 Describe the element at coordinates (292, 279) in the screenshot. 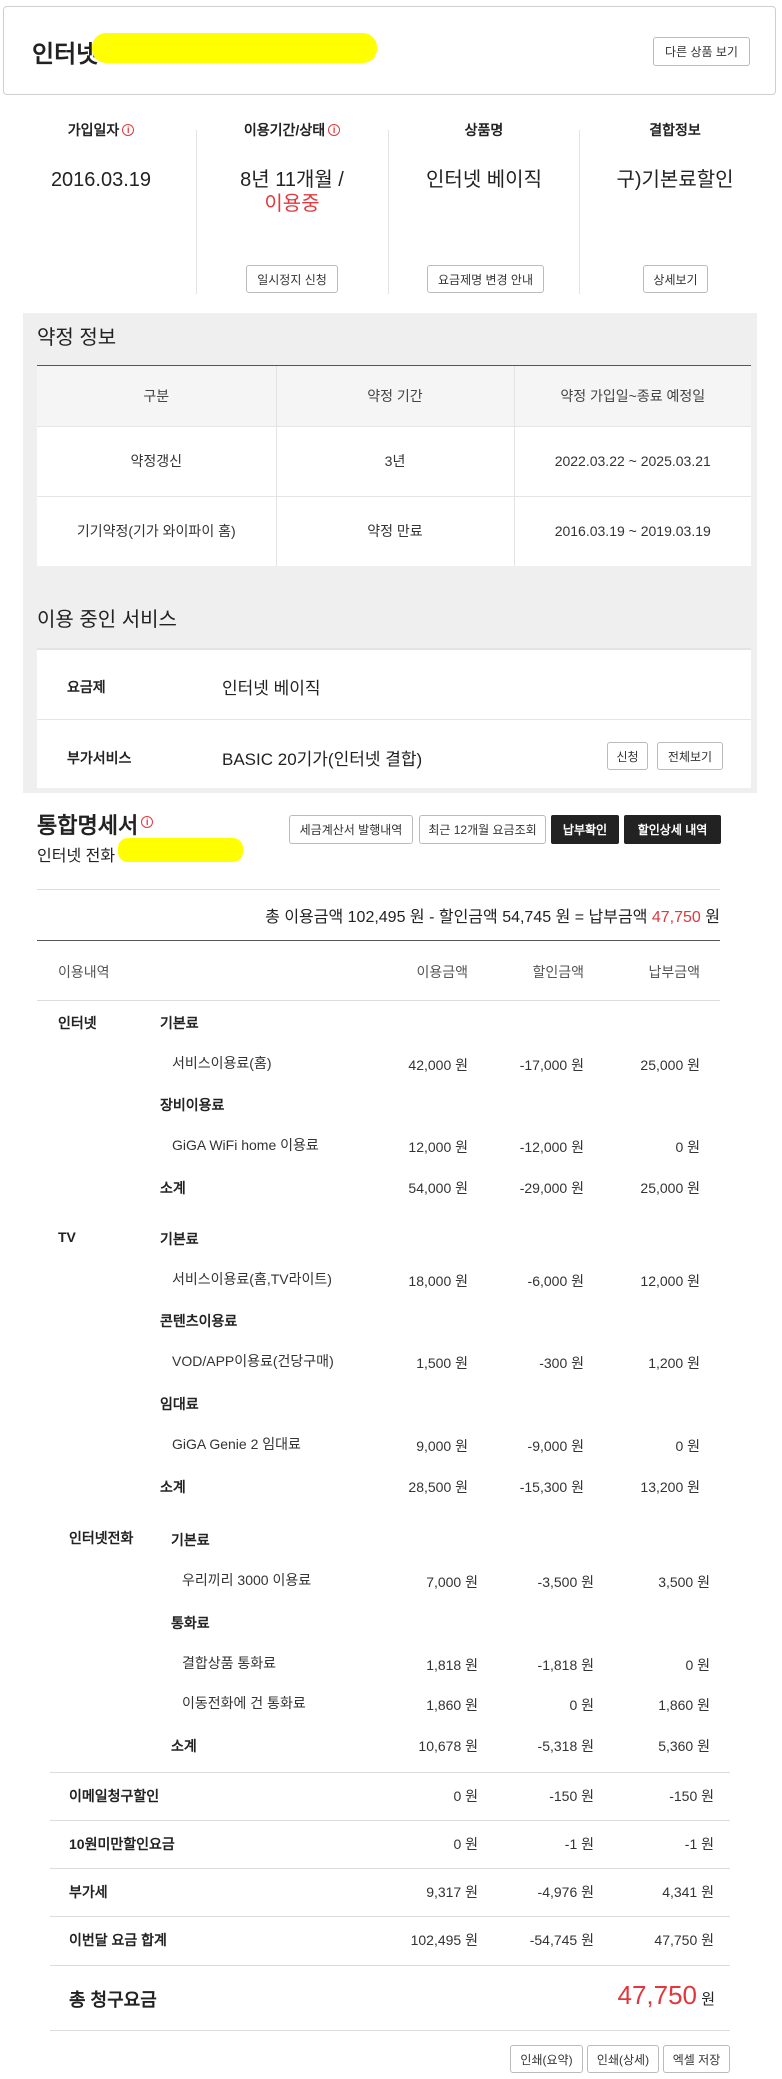

I see `pause-request-button: 일시정지 신청` at that location.